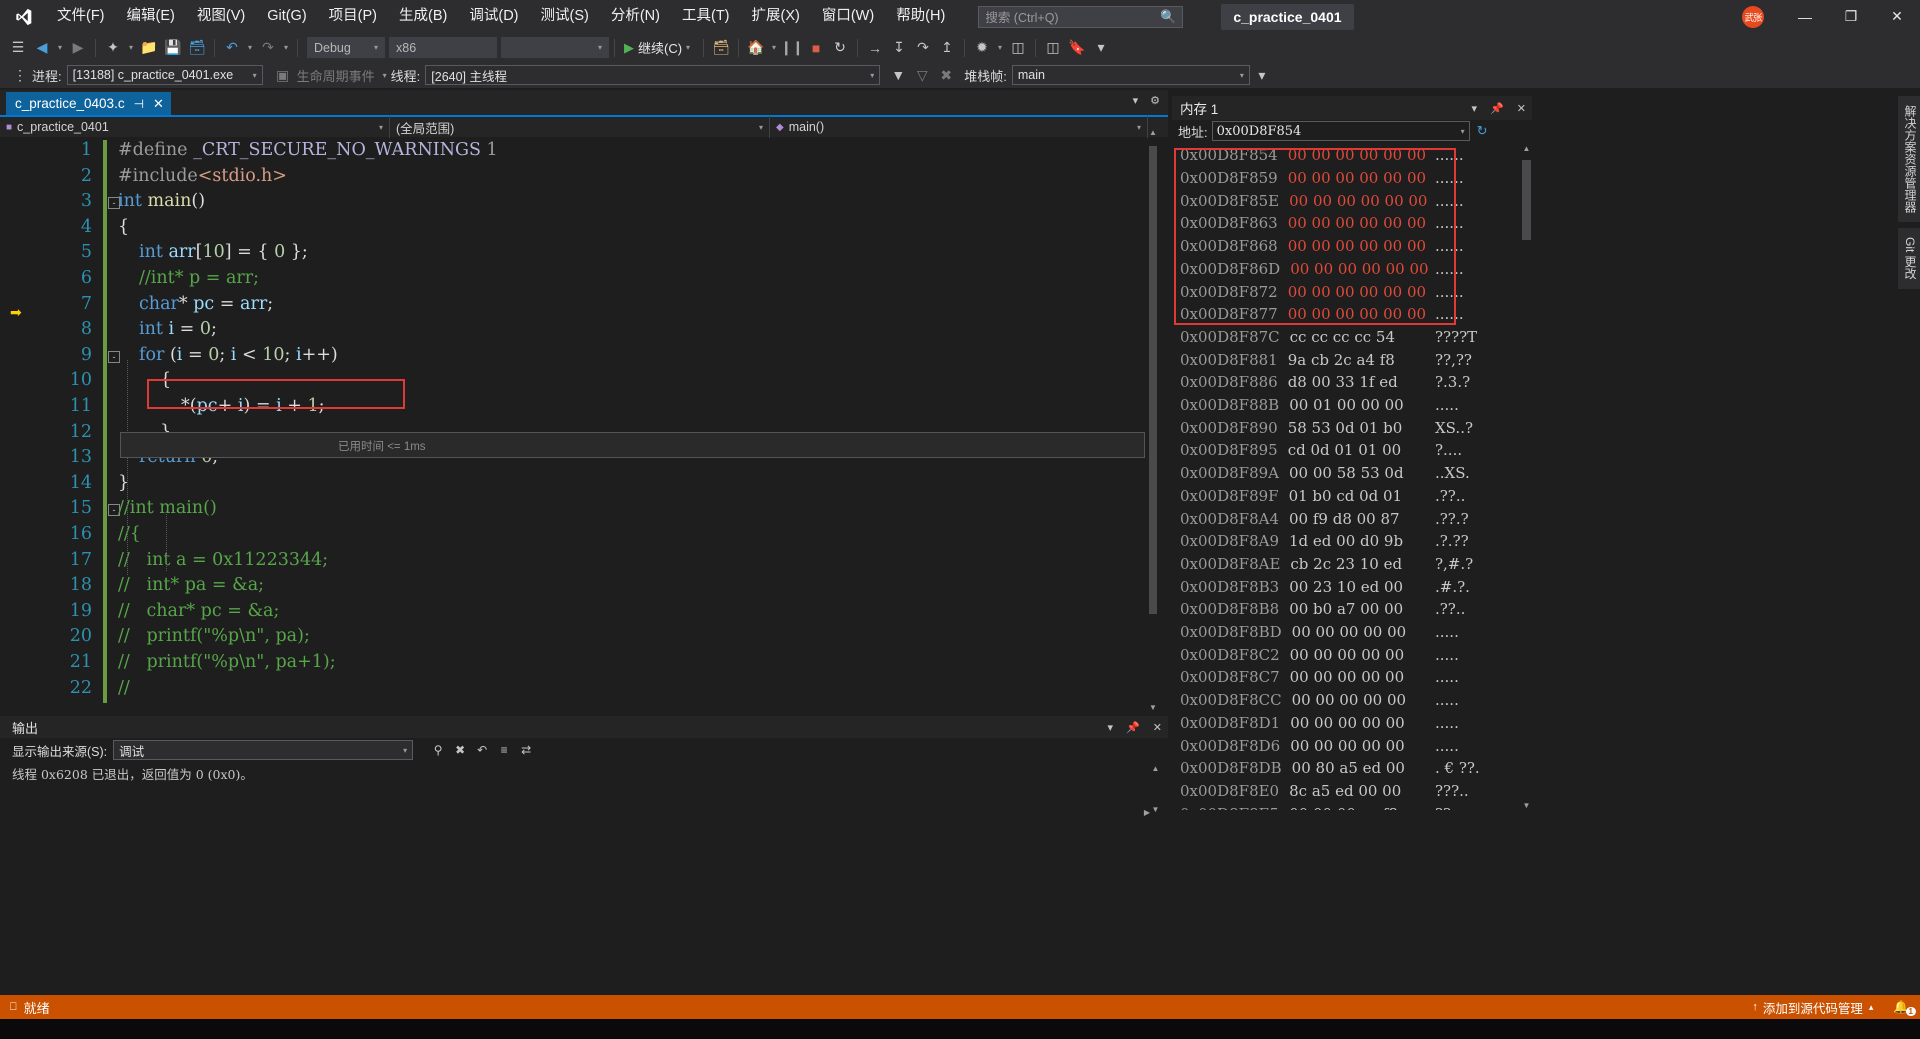 The image size is (1920, 1039). Describe the element at coordinates (922, 75) in the screenshot. I see `unflag-thread-icon: ▽` at that location.